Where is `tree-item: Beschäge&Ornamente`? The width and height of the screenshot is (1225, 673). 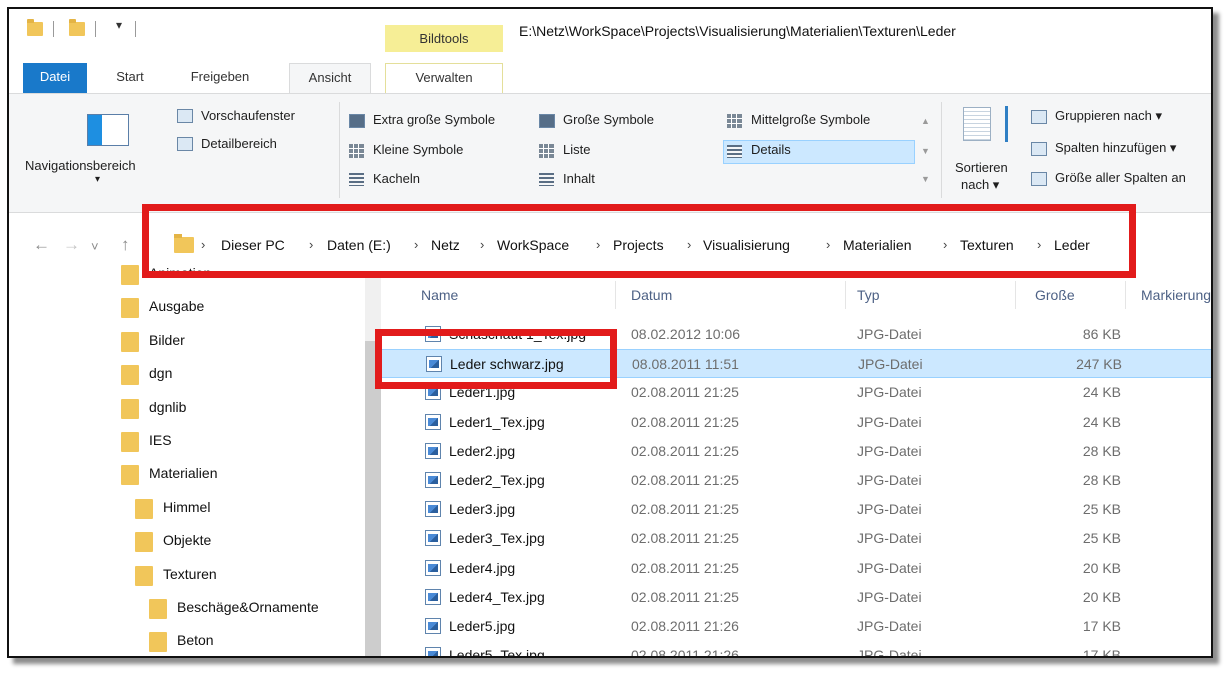 tree-item: Beschäge&Ornamente is located at coordinates (187, 608).